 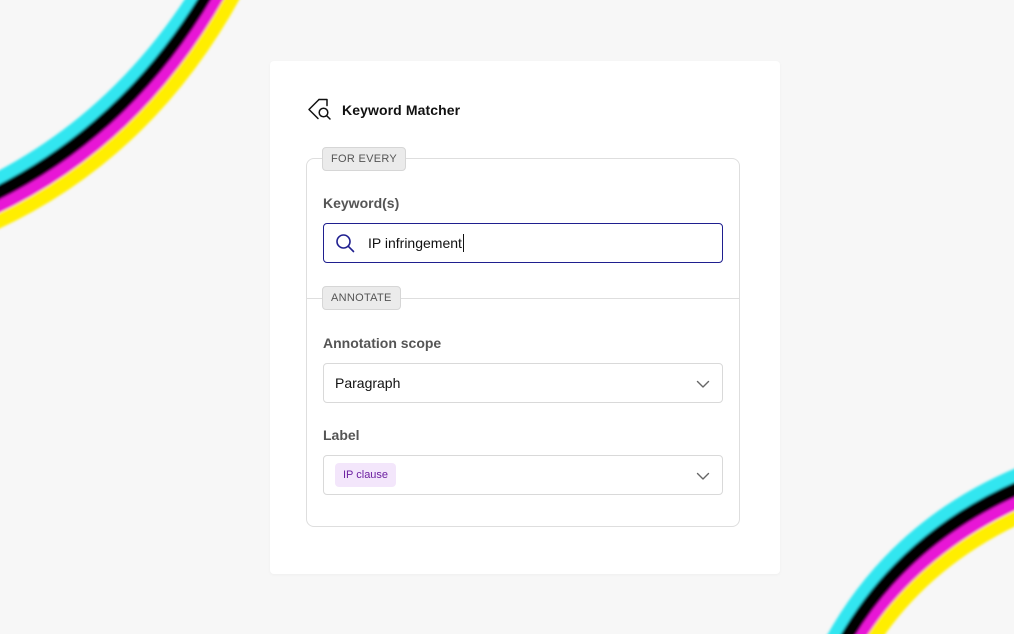 I want to click on top-left-stripes, so click(x=120, y=114).